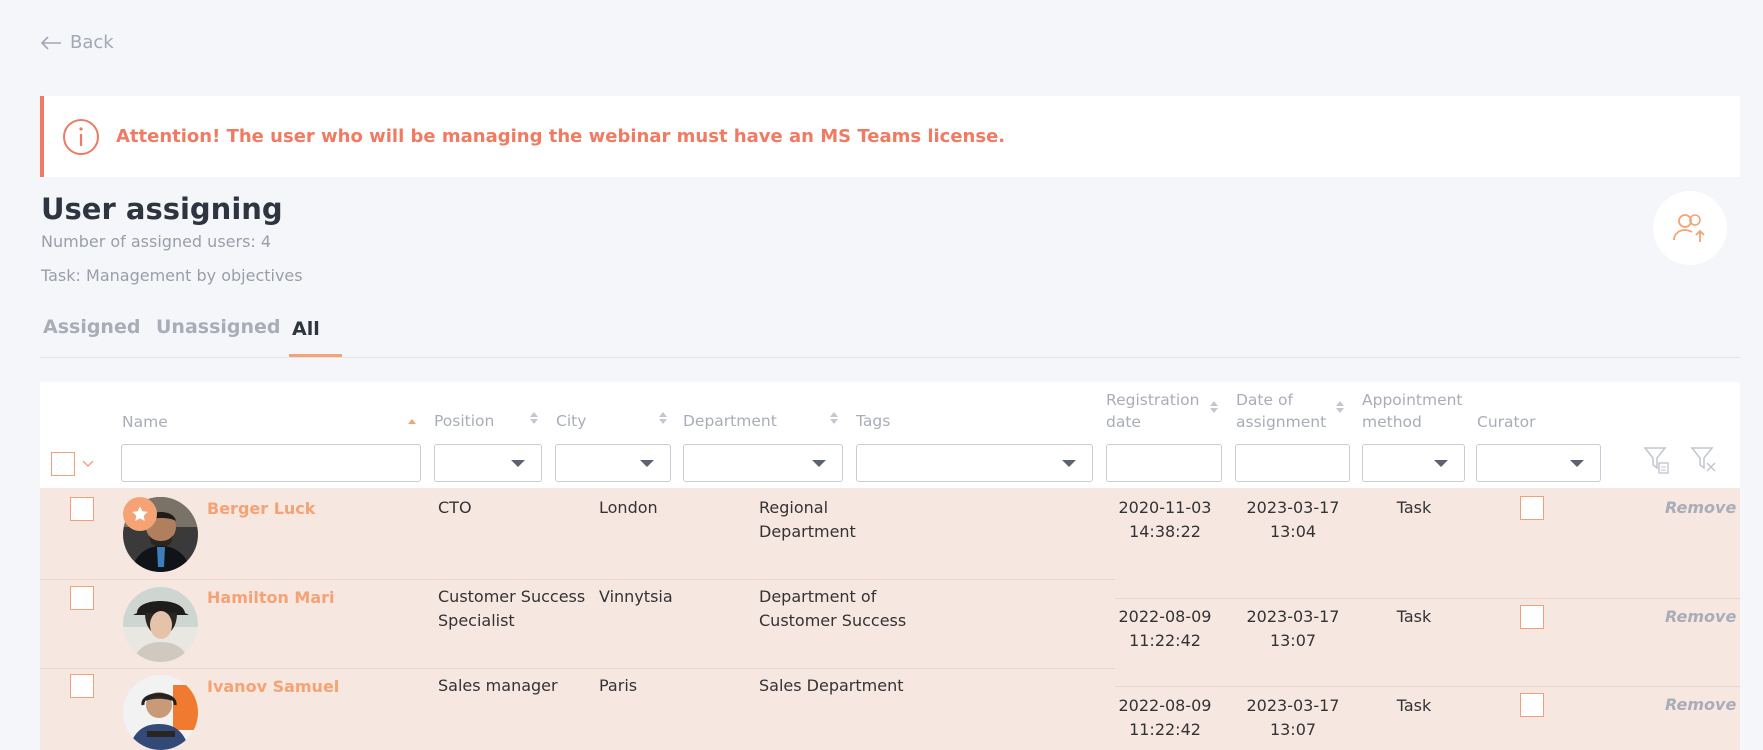  What do you see at coordinates (1152, 411) in the screenshot?
I see `column-header-registration-date: Registration date` at bounding box center [1152, 411].